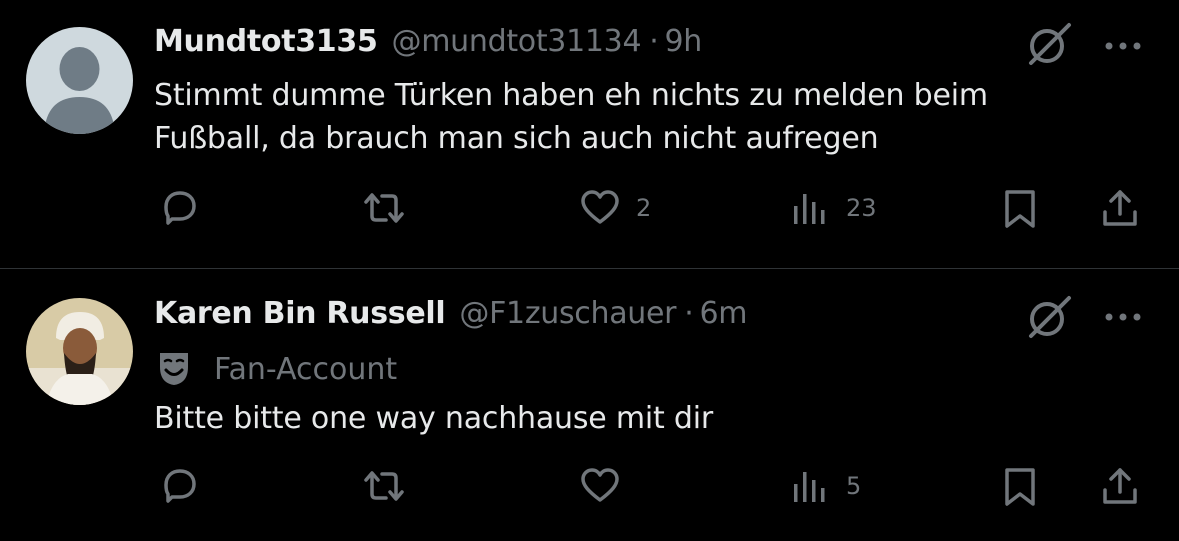  What do you see at coordinates (644, 208) in the screenshot?
I see `like-count: 2` at bounding box center [644, 208].